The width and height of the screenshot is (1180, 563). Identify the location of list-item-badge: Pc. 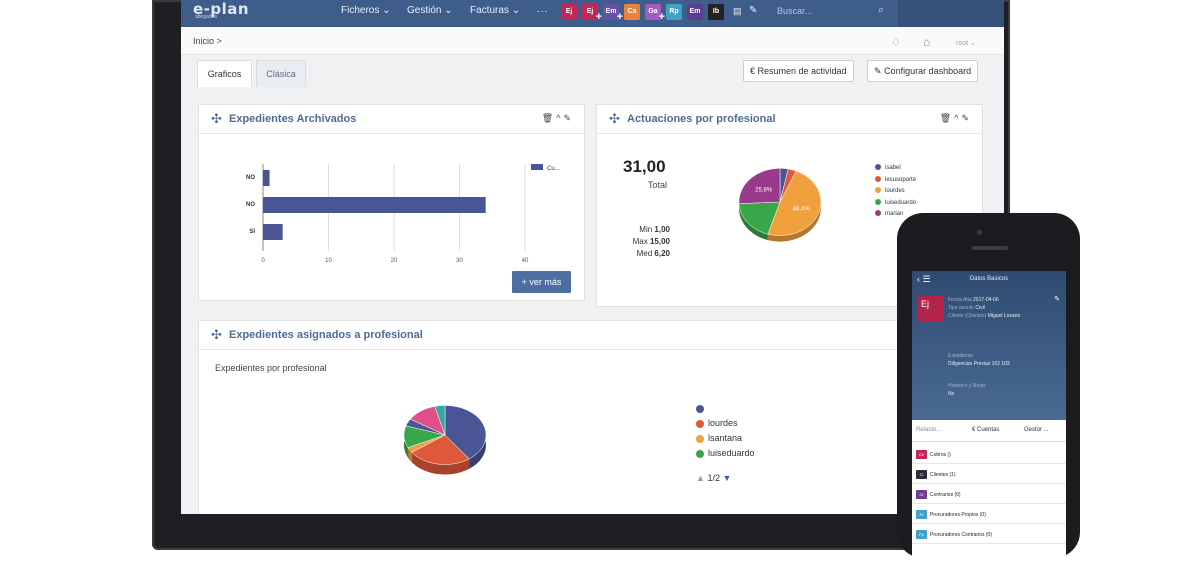
(921, 534).